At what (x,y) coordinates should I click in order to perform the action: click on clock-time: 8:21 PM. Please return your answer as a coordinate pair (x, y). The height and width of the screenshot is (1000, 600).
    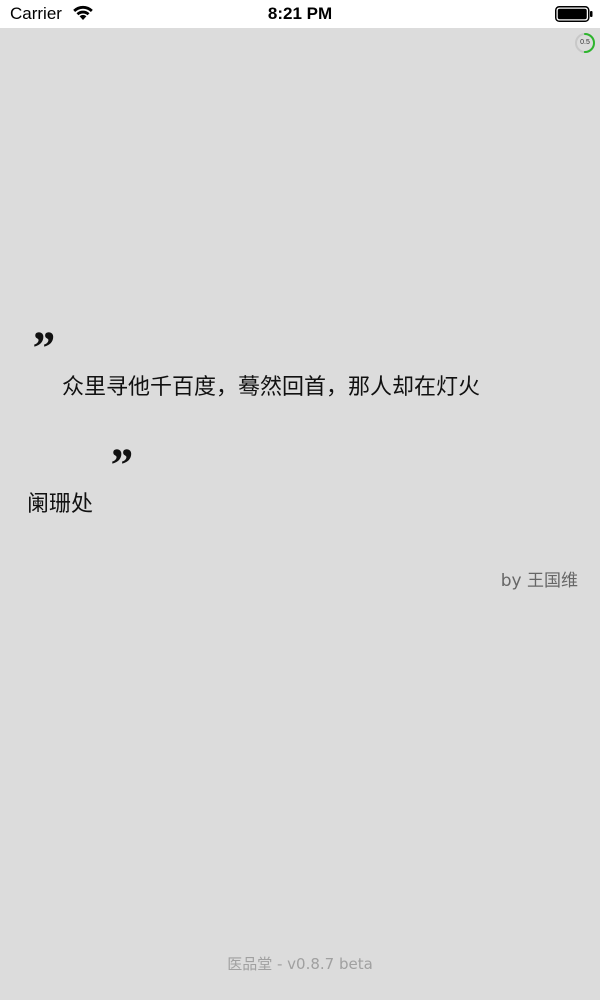
    Looking at the image, I should click on (300, 13).